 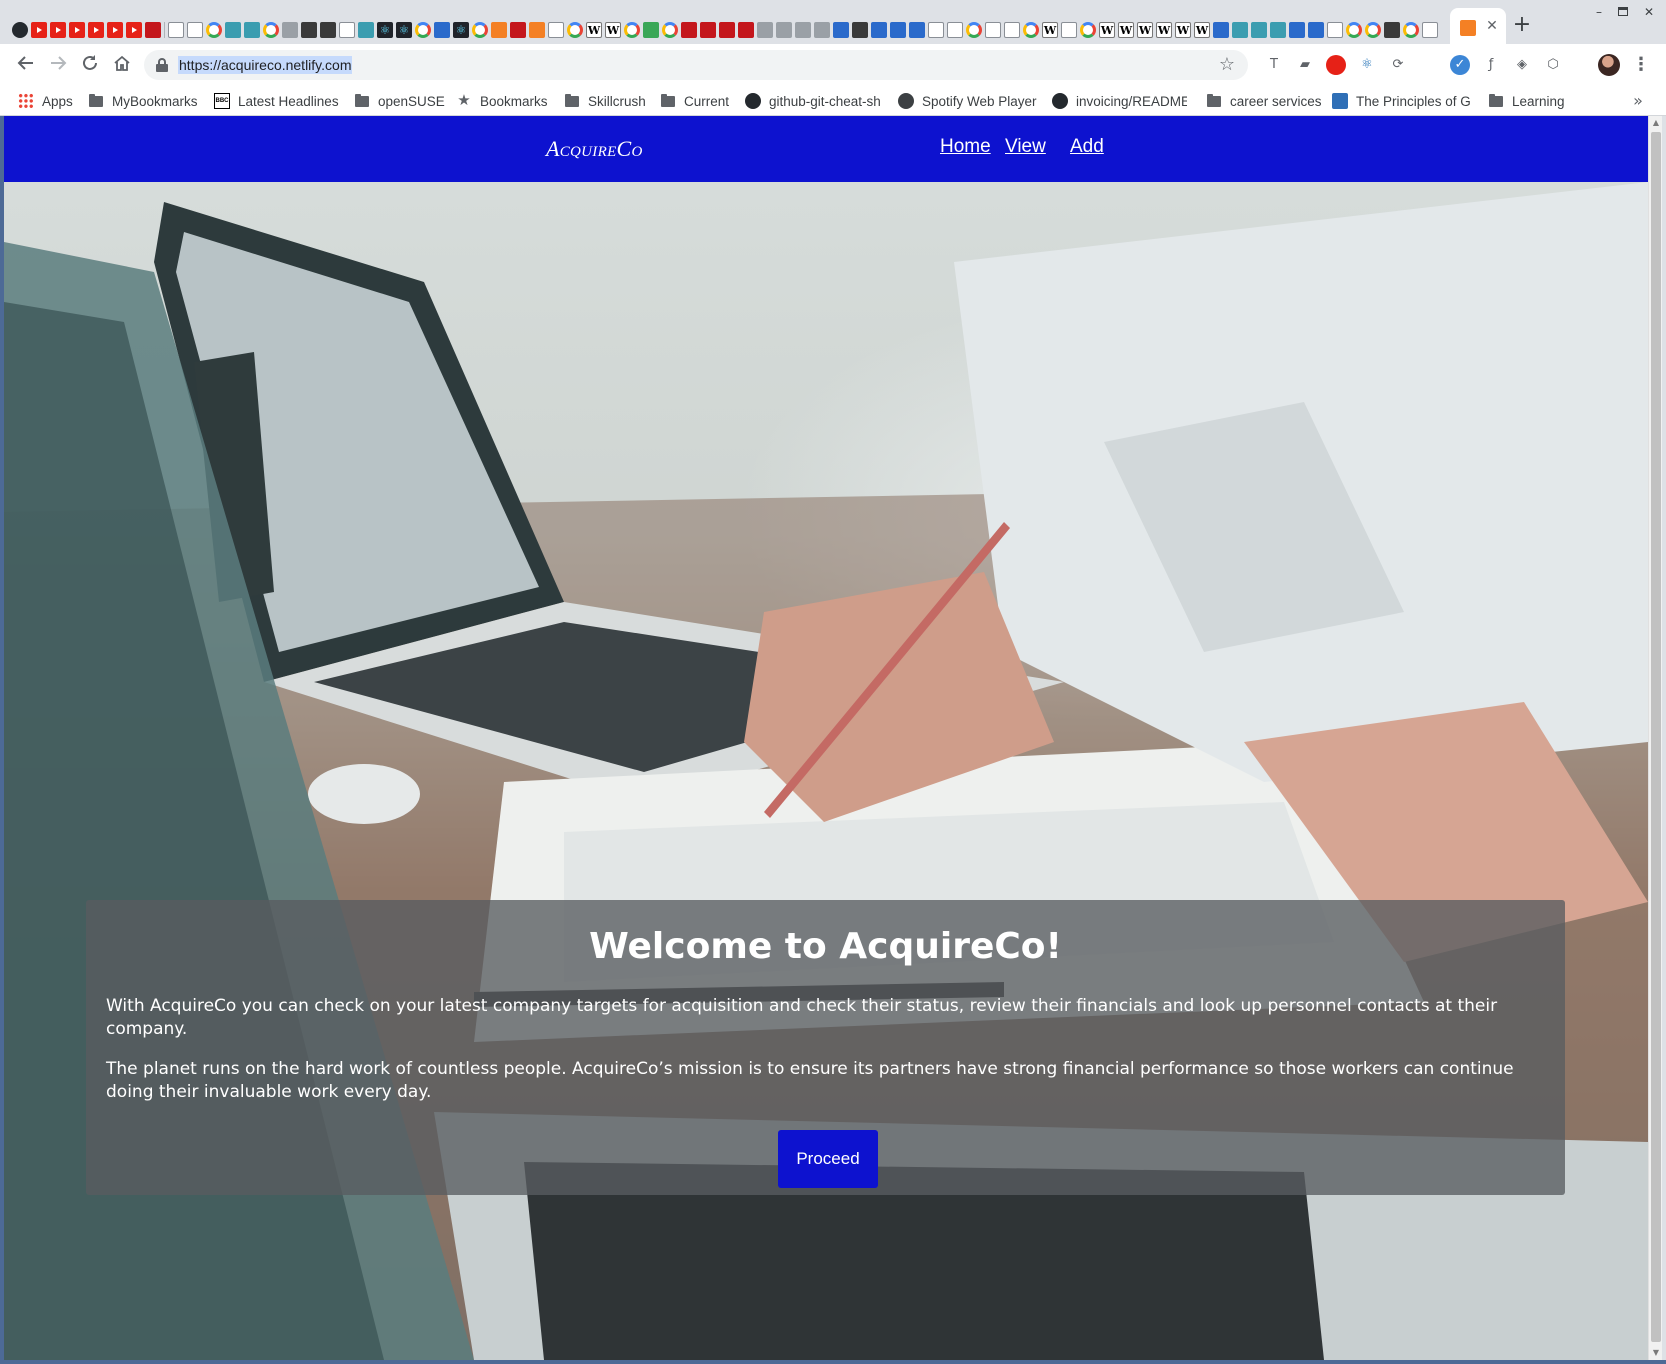 I want to click on bookmark-career-services: career services, so click(x=1264, y=101).